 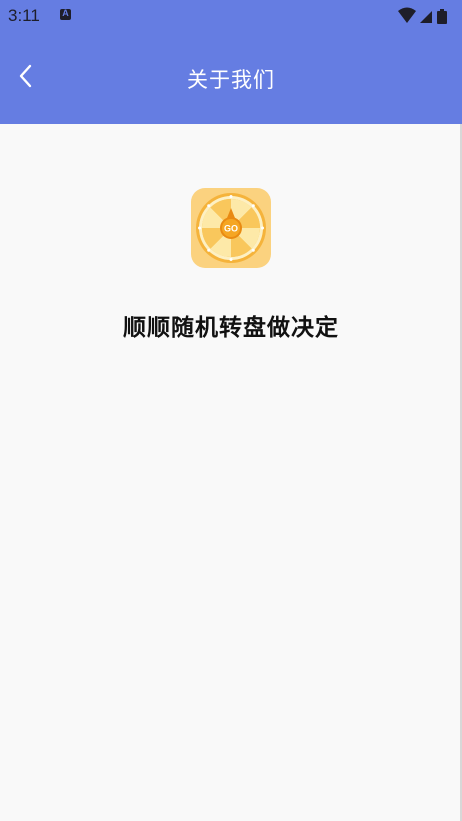 I want to click on status-bar: 3:11 A, so click(x=231, y=16).